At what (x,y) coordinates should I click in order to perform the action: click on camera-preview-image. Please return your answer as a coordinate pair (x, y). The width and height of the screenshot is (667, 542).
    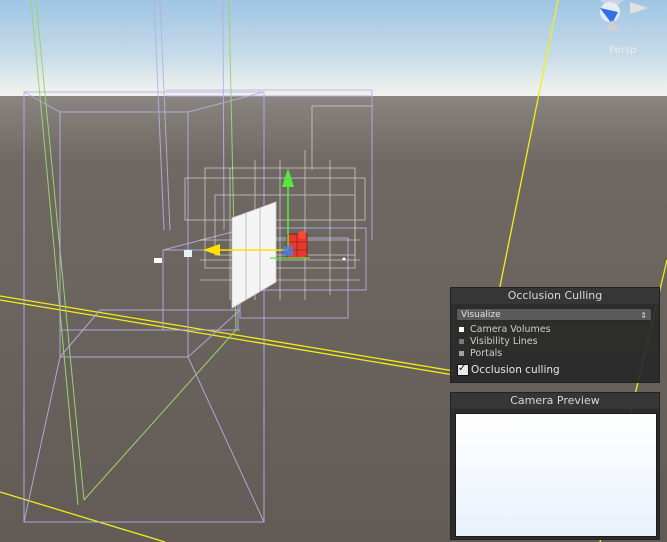
    Looking at the image, I should click on (556, 475).